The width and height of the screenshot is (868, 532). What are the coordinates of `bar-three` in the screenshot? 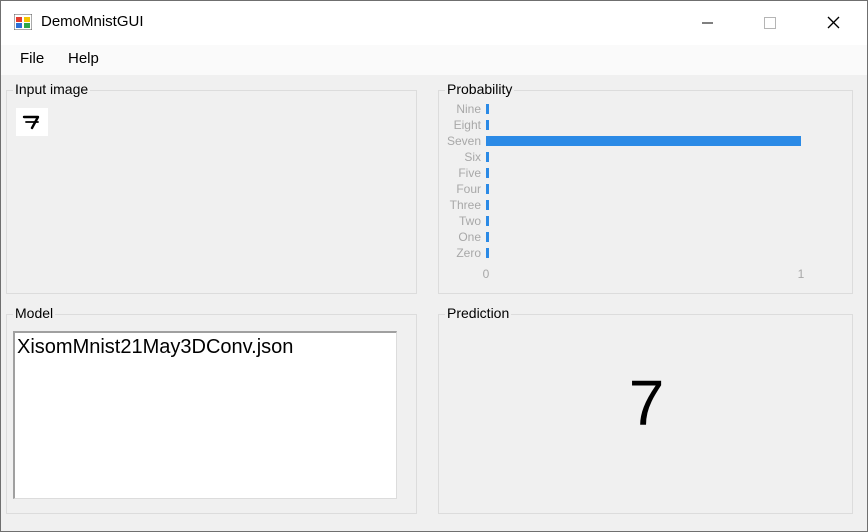 It's located at (487, 205).